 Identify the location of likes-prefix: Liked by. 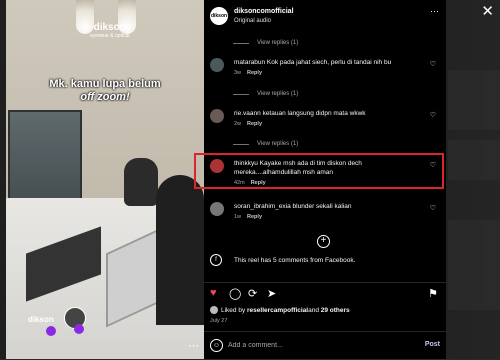
(233, 310).